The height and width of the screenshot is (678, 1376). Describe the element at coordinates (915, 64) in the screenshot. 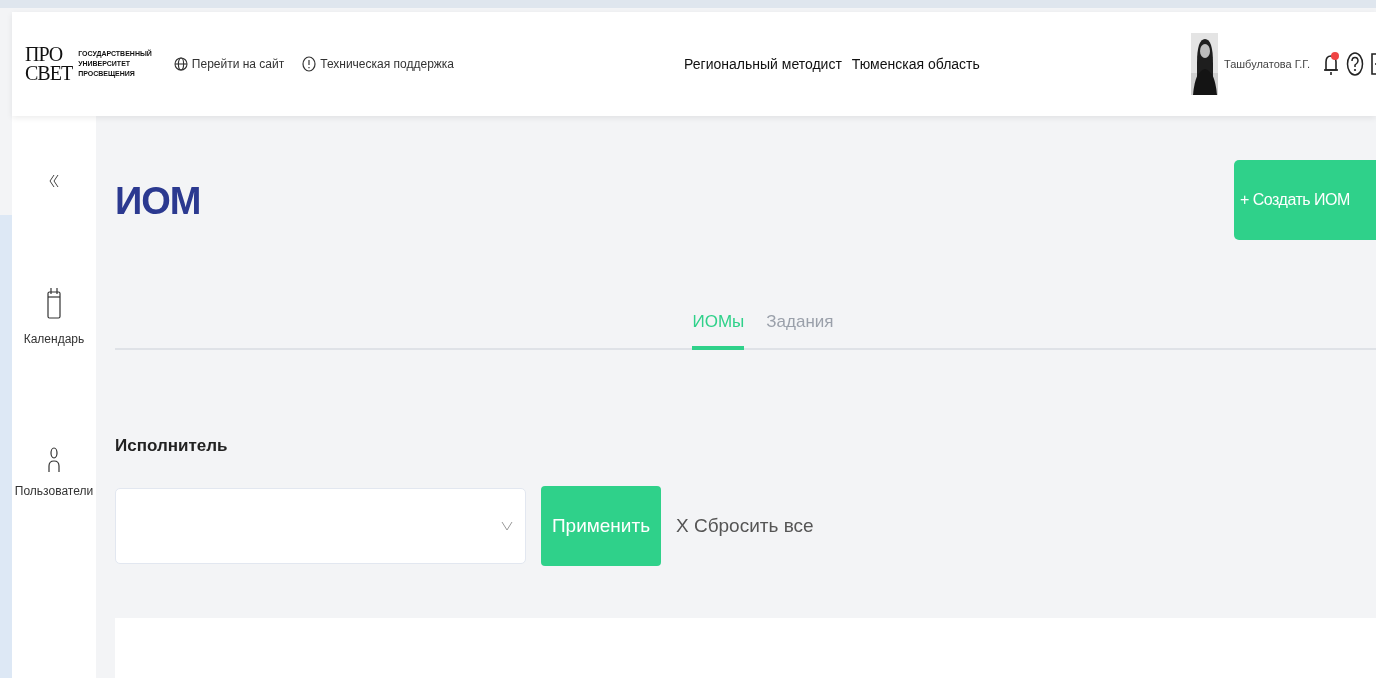

I see `region-name: Тюменская область` at that location.